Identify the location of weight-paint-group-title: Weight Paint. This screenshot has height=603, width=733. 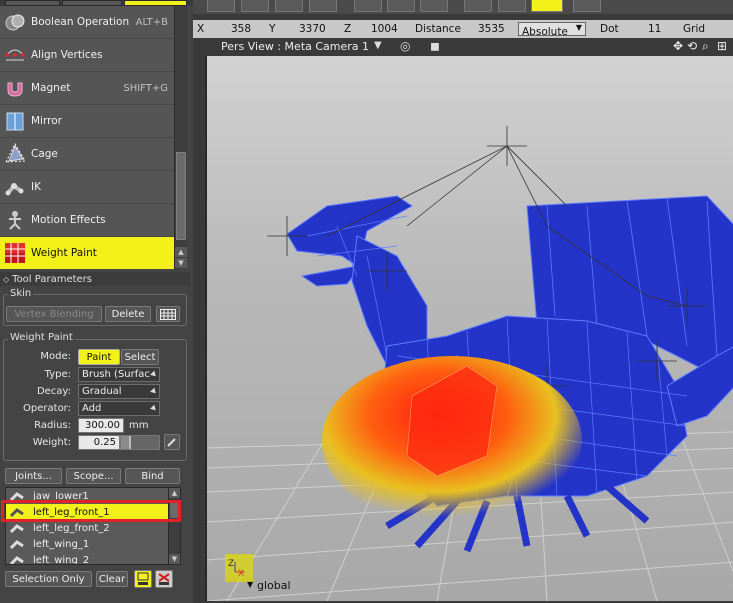
(41, 337).